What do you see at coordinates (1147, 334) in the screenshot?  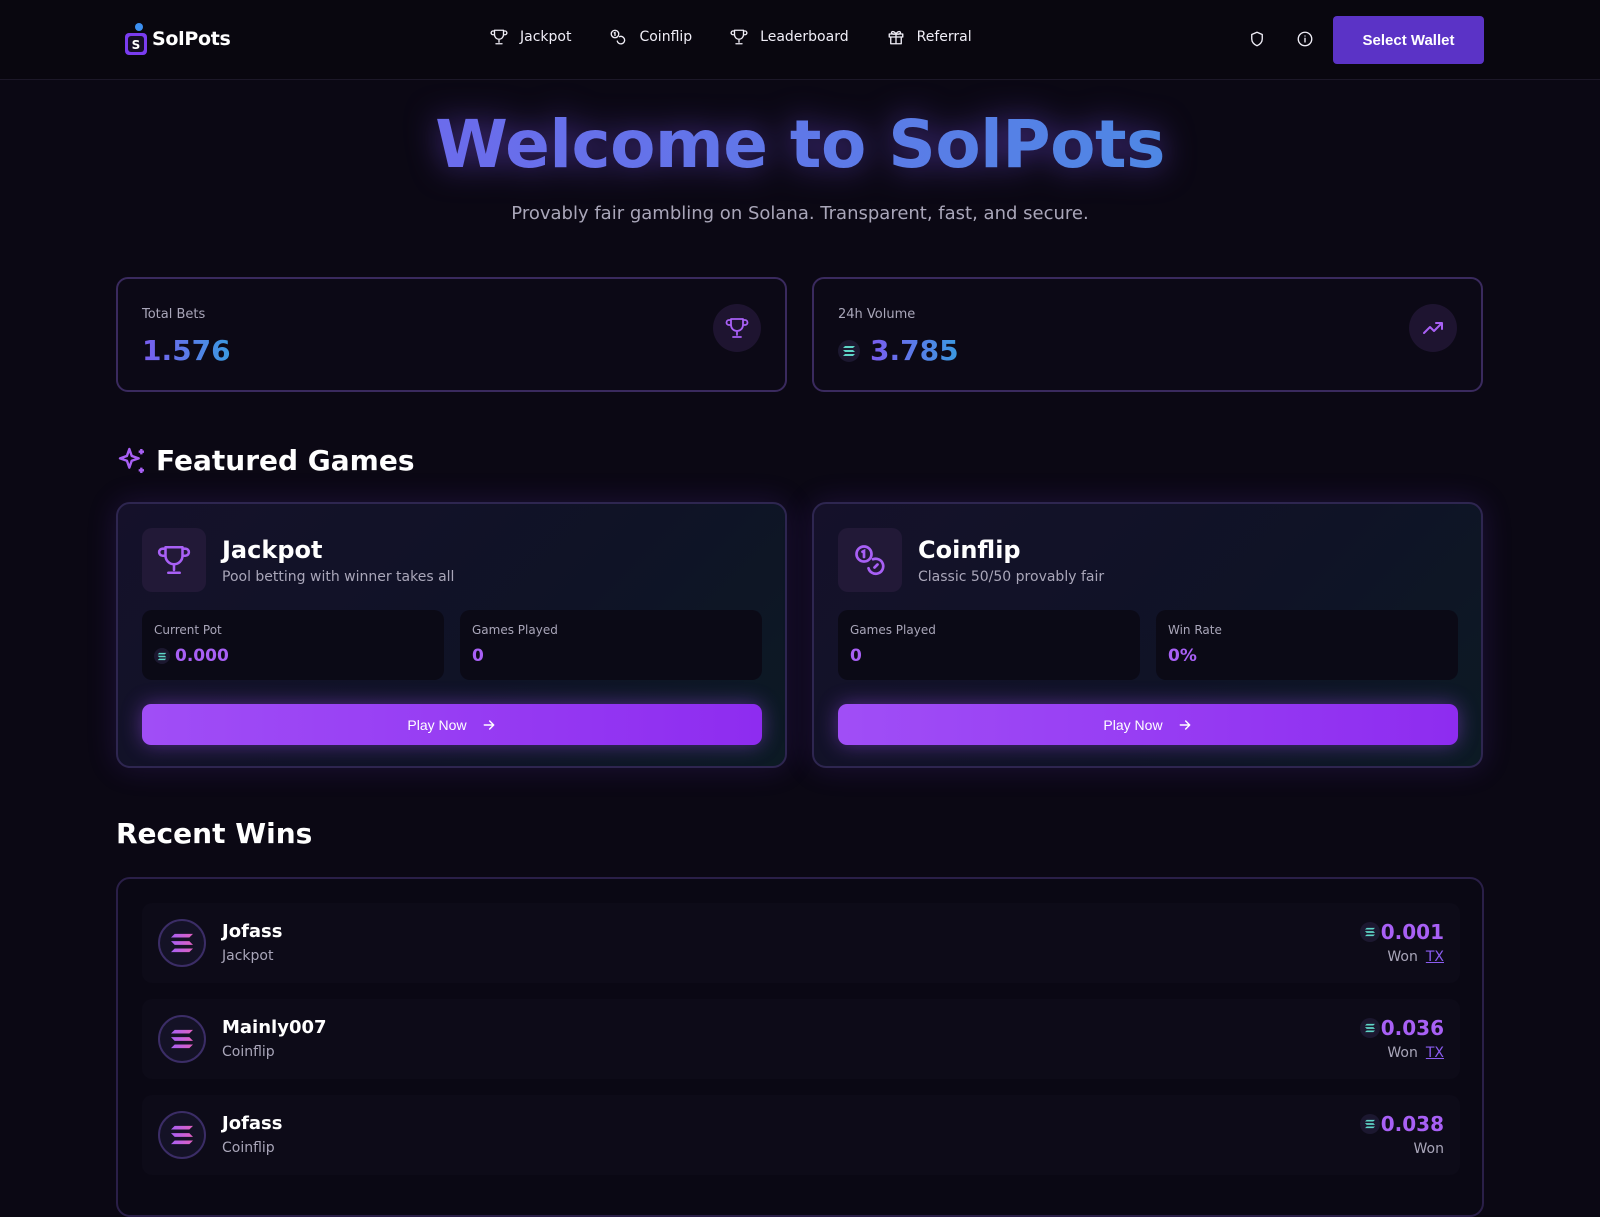 I see `stat-card-24h-volume: 24h Volume 3.785` at bounding box center [1147, 334].